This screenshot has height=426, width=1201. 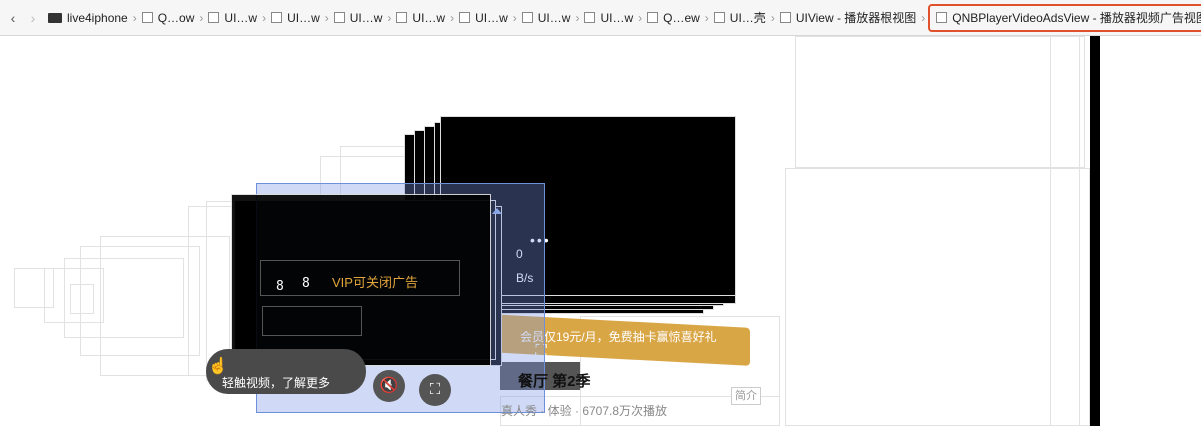 I want to click on breadcrumb-item-root-view: UIView - 播放器根视图, so click(x=848, y=18).